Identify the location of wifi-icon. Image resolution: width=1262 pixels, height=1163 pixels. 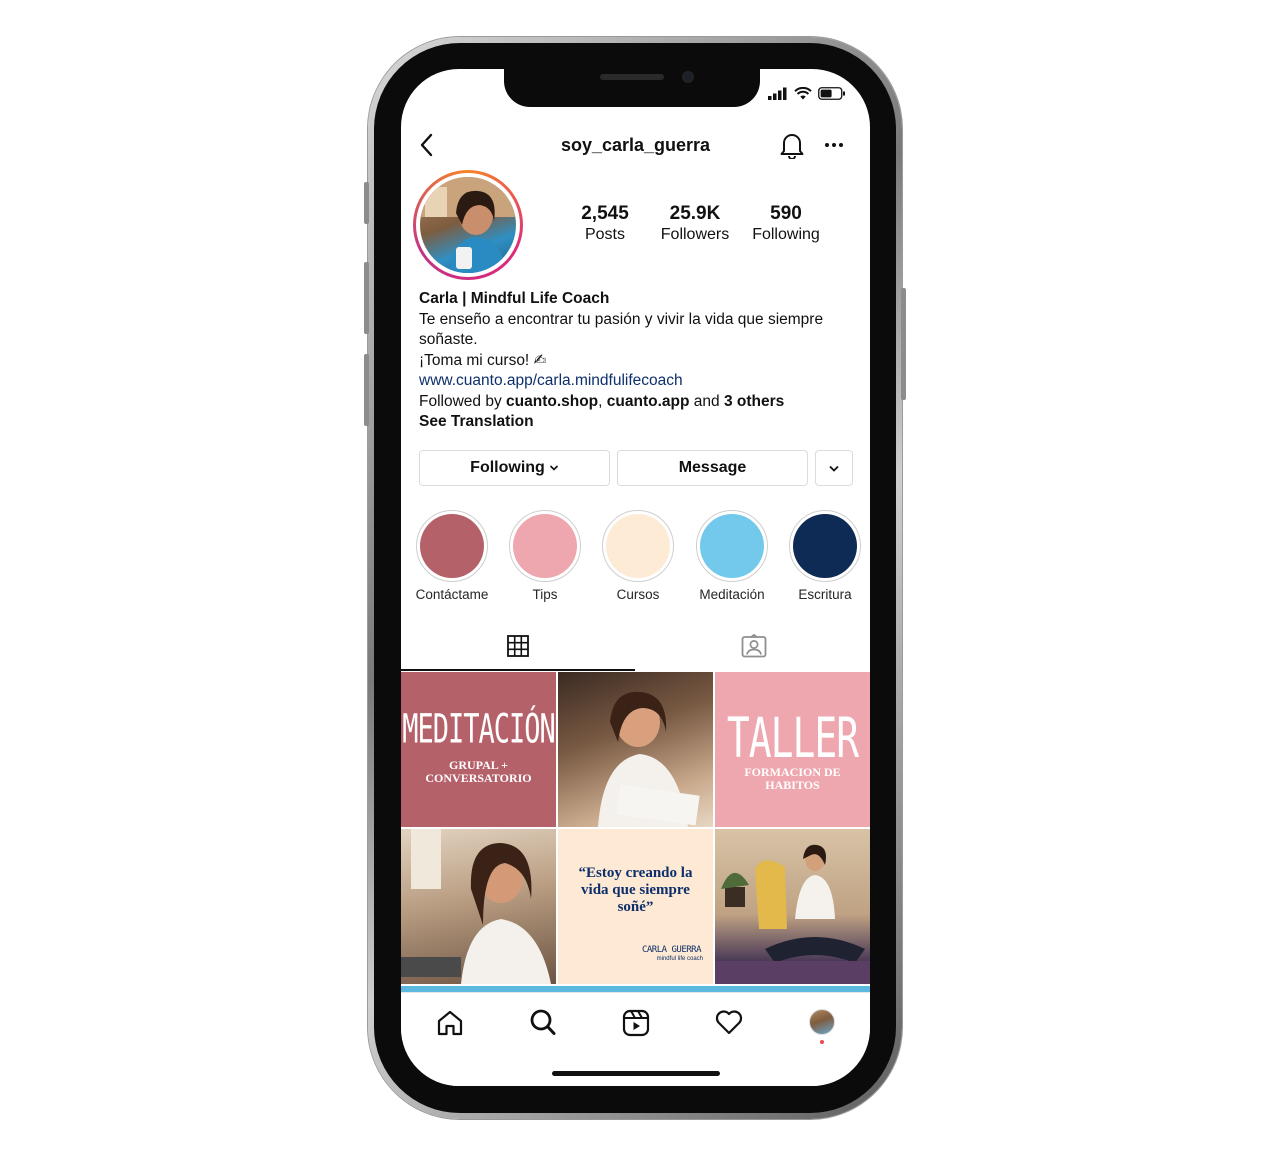
(803, 93).